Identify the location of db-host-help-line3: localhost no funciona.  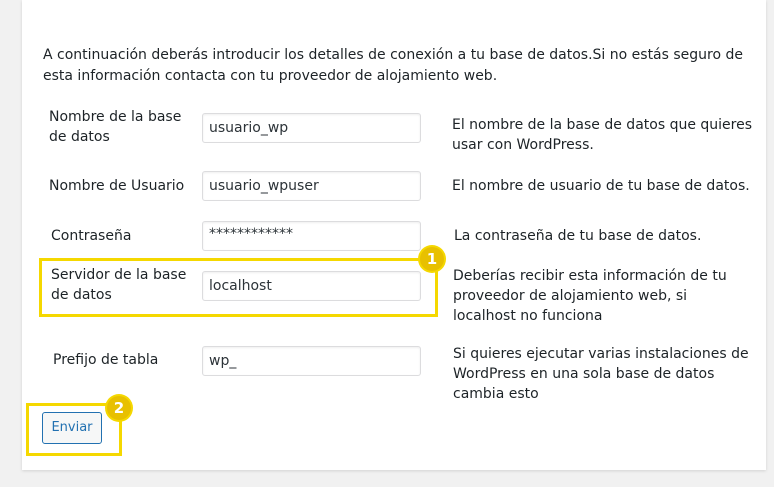
(528, 316).